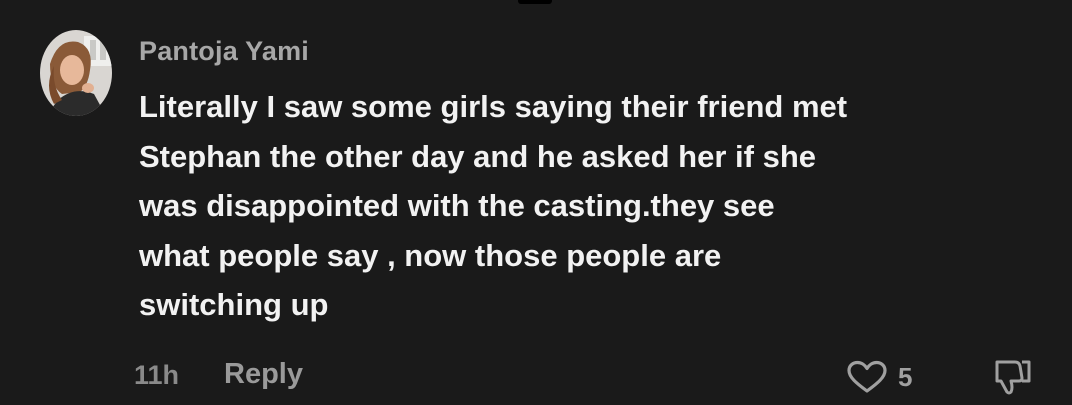  I want to click on like-button: 5, so click(886, 376).